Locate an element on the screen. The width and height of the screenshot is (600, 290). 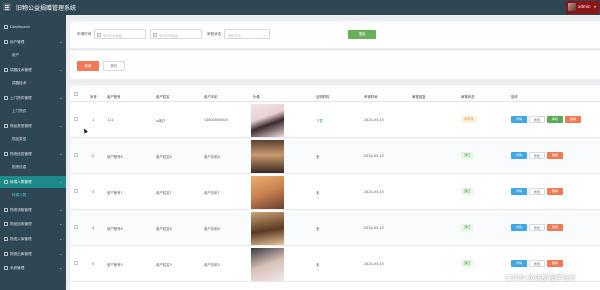
cell-name: 用户姓名6 is located at coordinates (164, 229).